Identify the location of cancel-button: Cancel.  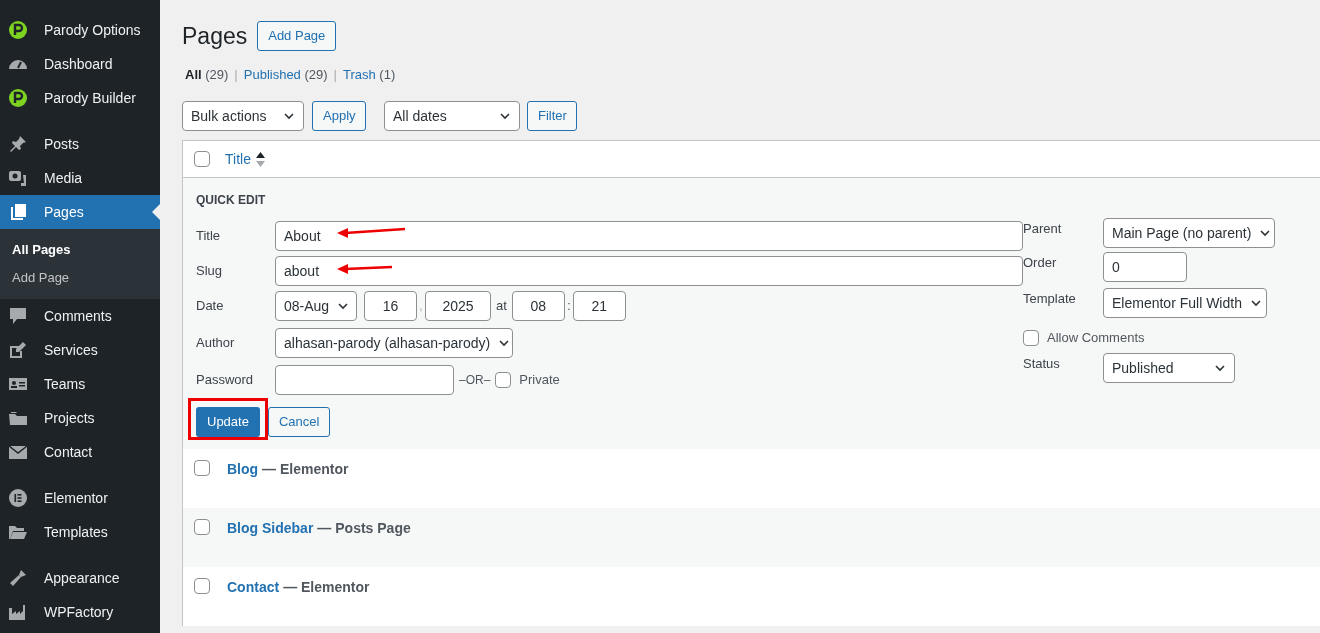
(299, 422).